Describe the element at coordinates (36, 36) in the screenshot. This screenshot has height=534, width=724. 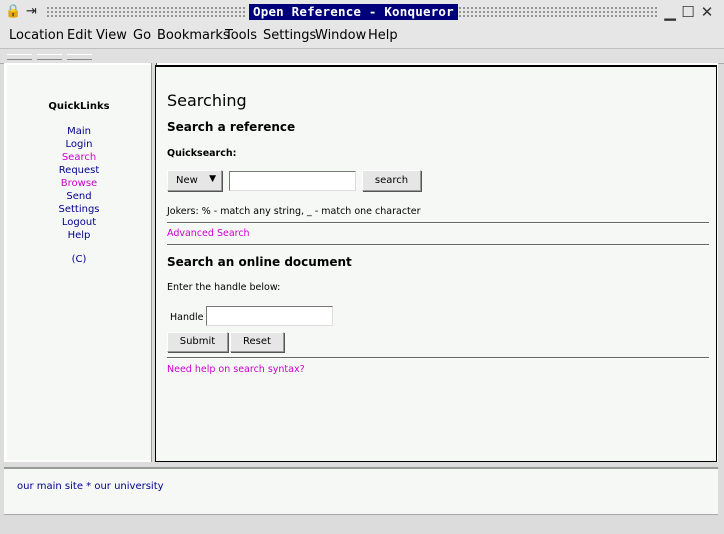
I see `menu-location: Location` at that location.